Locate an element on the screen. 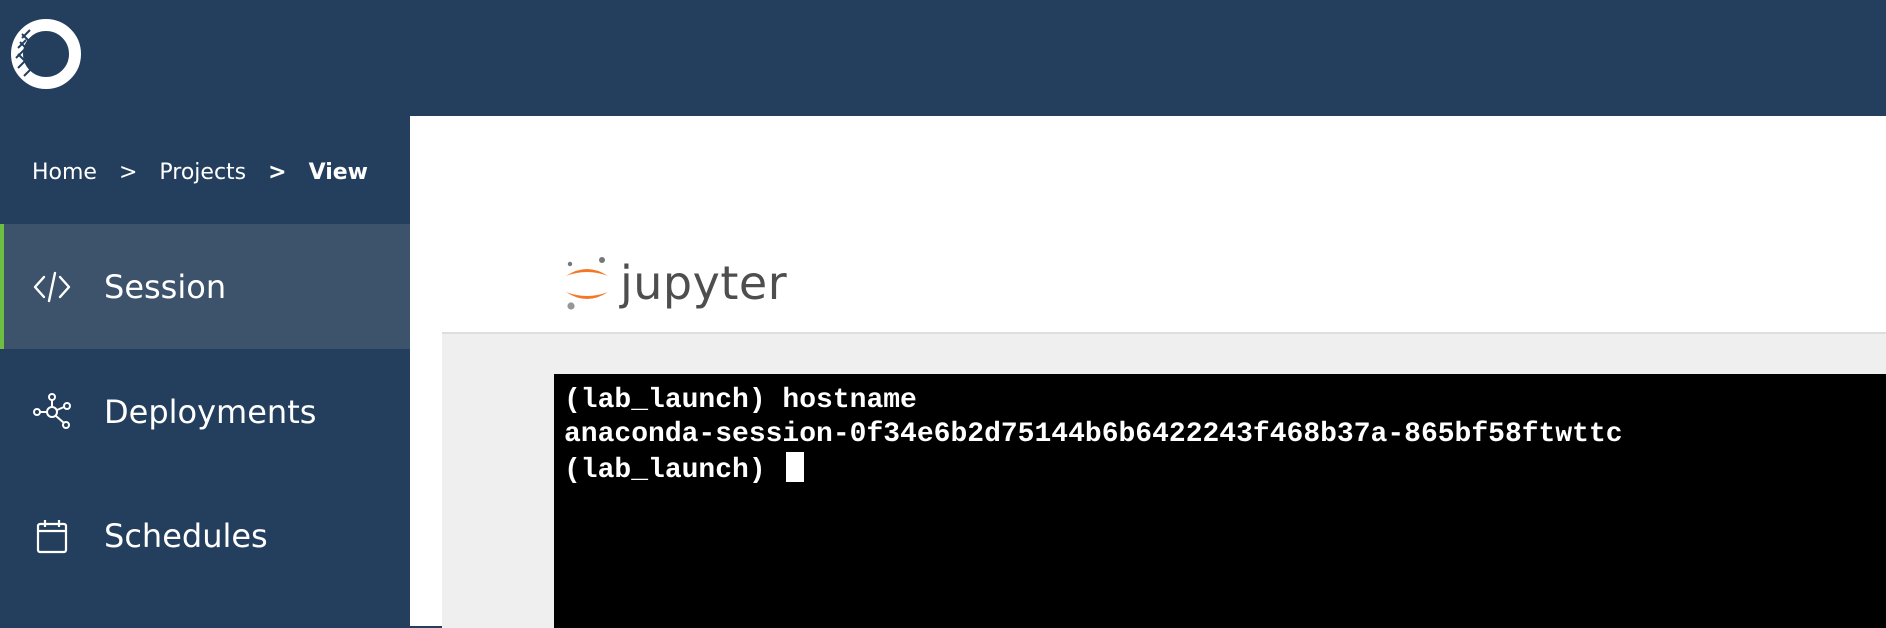 The height and width of the screenshot is (628, 1886). jupyter-wordmark: jupyter is located at coordinates (704, 283).